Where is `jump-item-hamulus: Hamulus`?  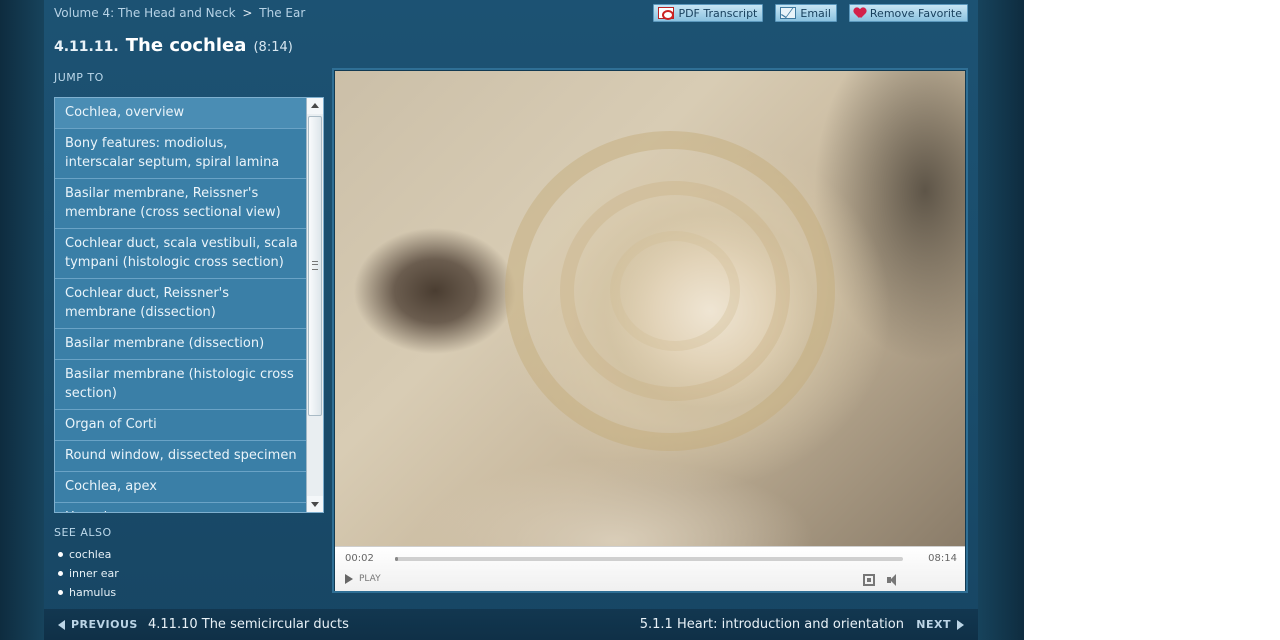
jump-item-hamulus: Hamulus is located at coordinates (181, 507).